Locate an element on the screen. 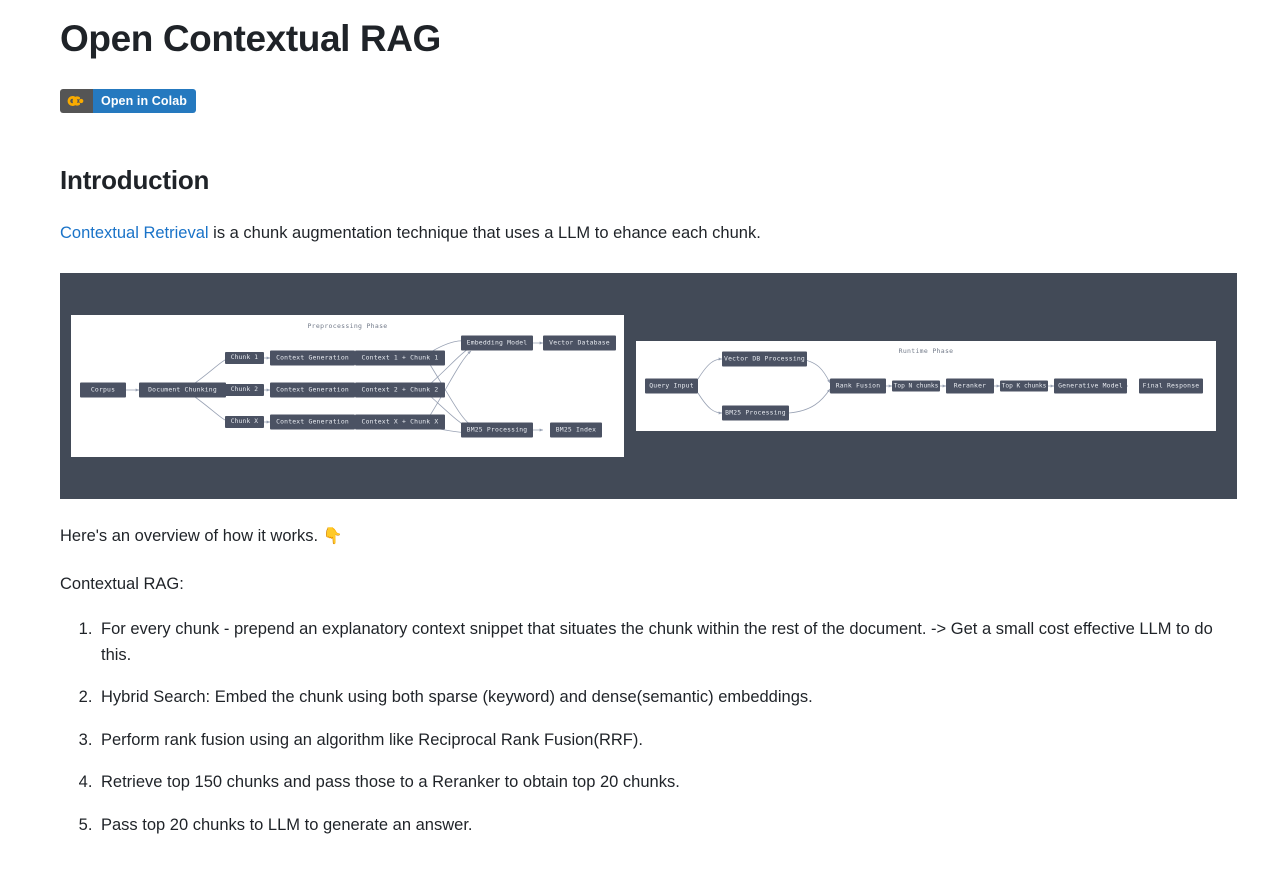 The height and width of the screenshot is (872, 1280). open-in-colab-badge: Open in Colab is located at coordinates (128, 101).